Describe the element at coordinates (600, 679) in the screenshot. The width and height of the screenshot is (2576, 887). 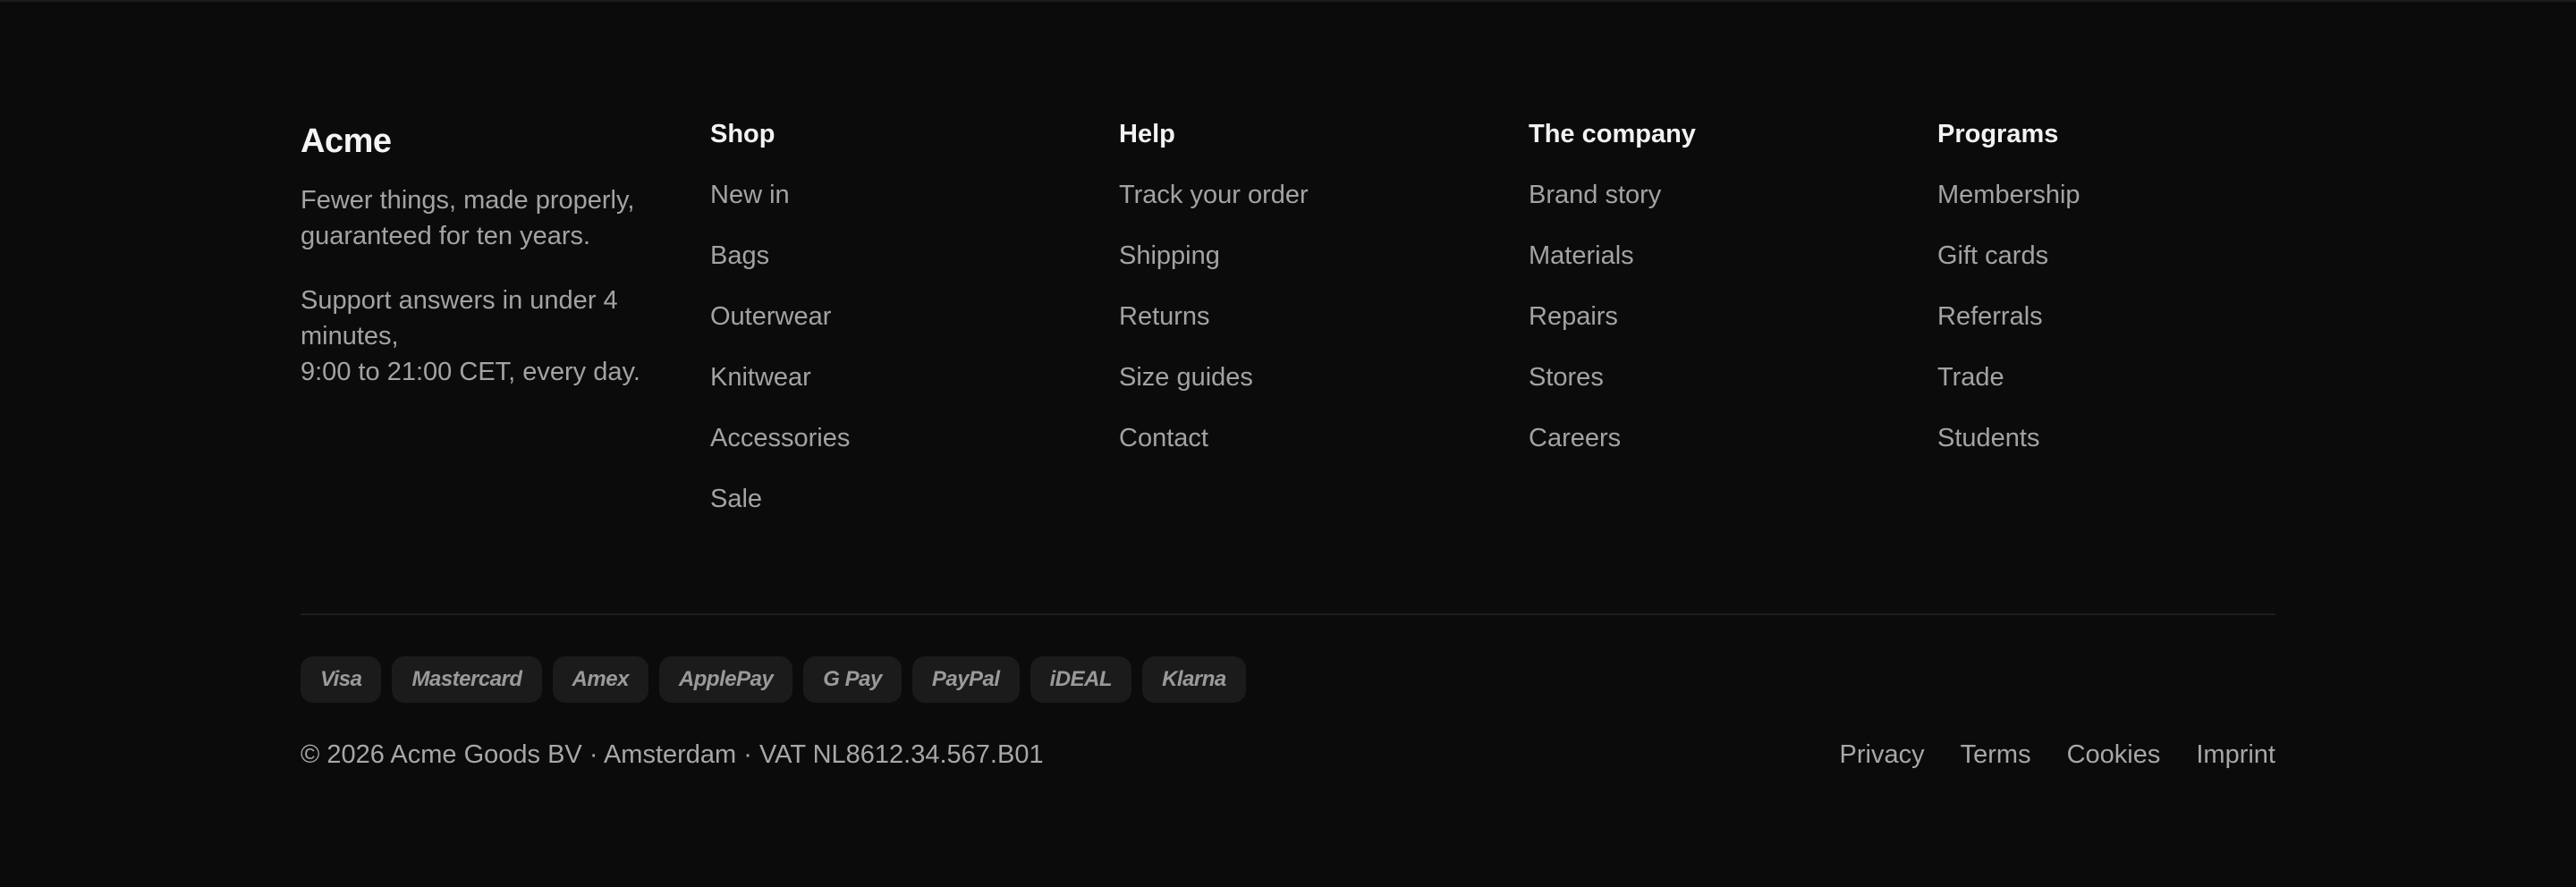
I see `payment-badge-amex: Amex` at that location.